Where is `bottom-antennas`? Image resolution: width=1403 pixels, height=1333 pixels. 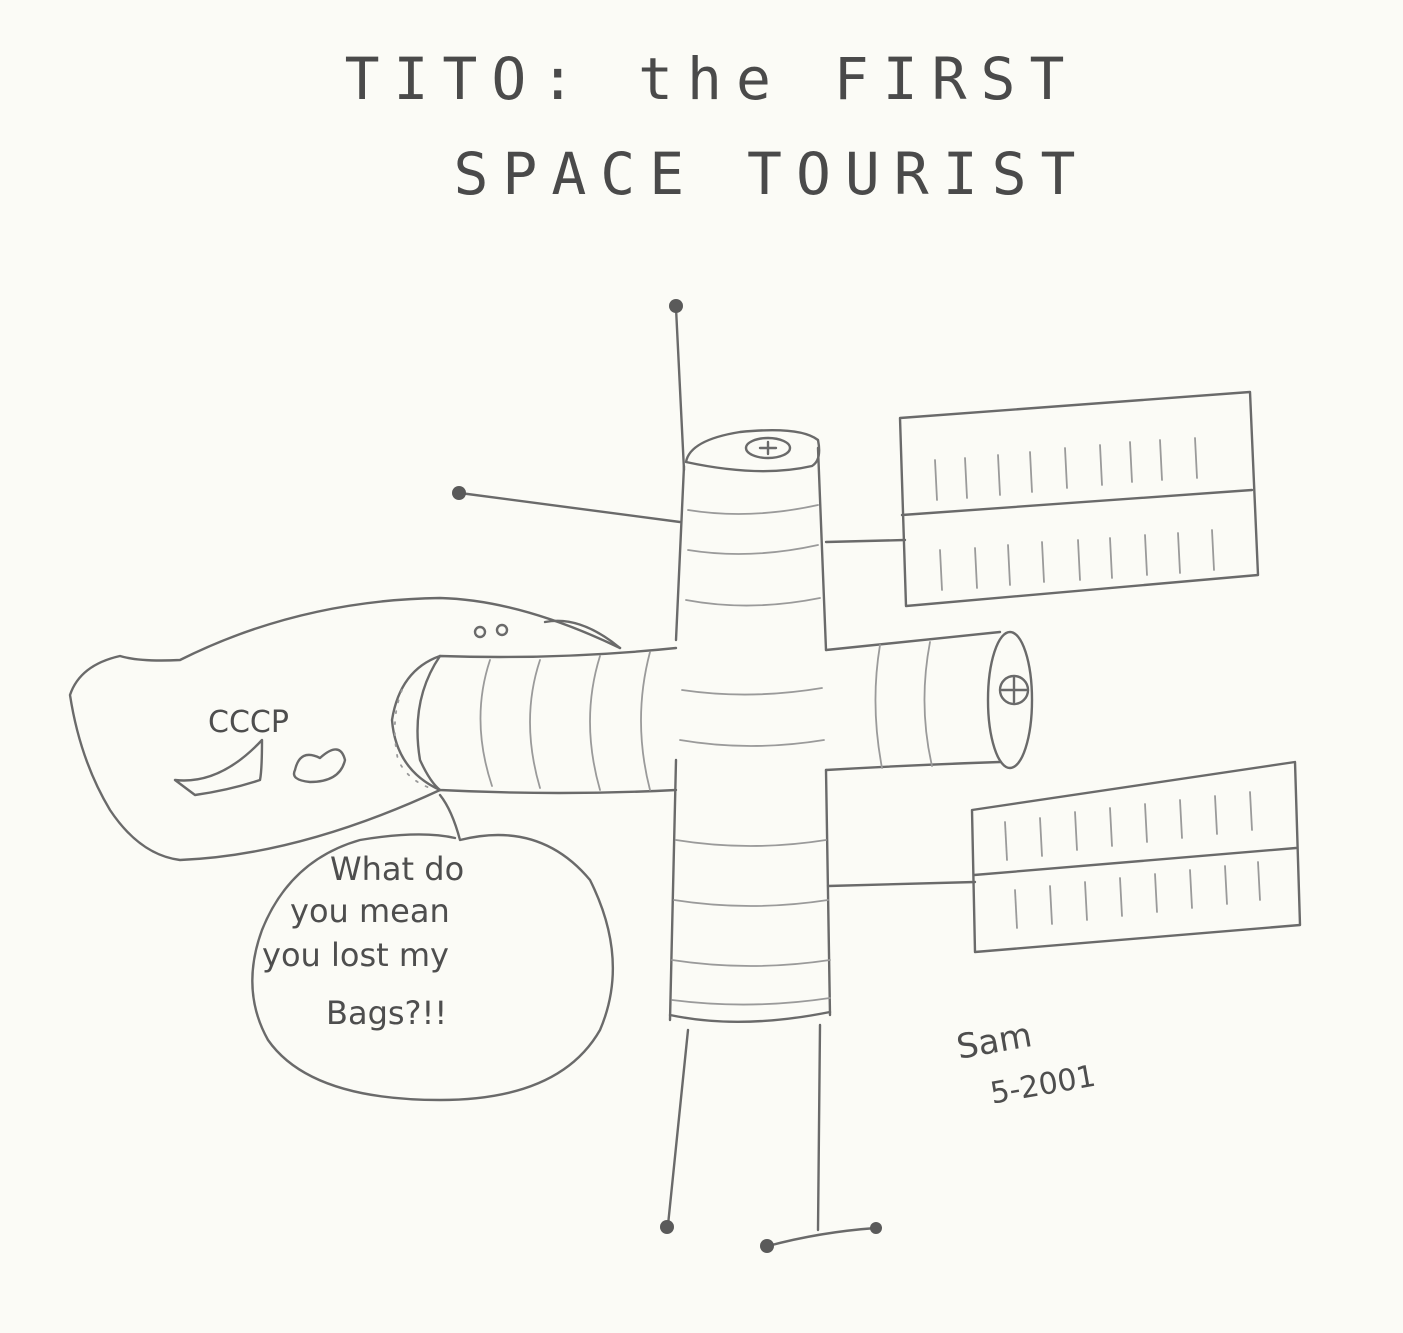
bottom-antennas is located at coordinates (771, 1138).